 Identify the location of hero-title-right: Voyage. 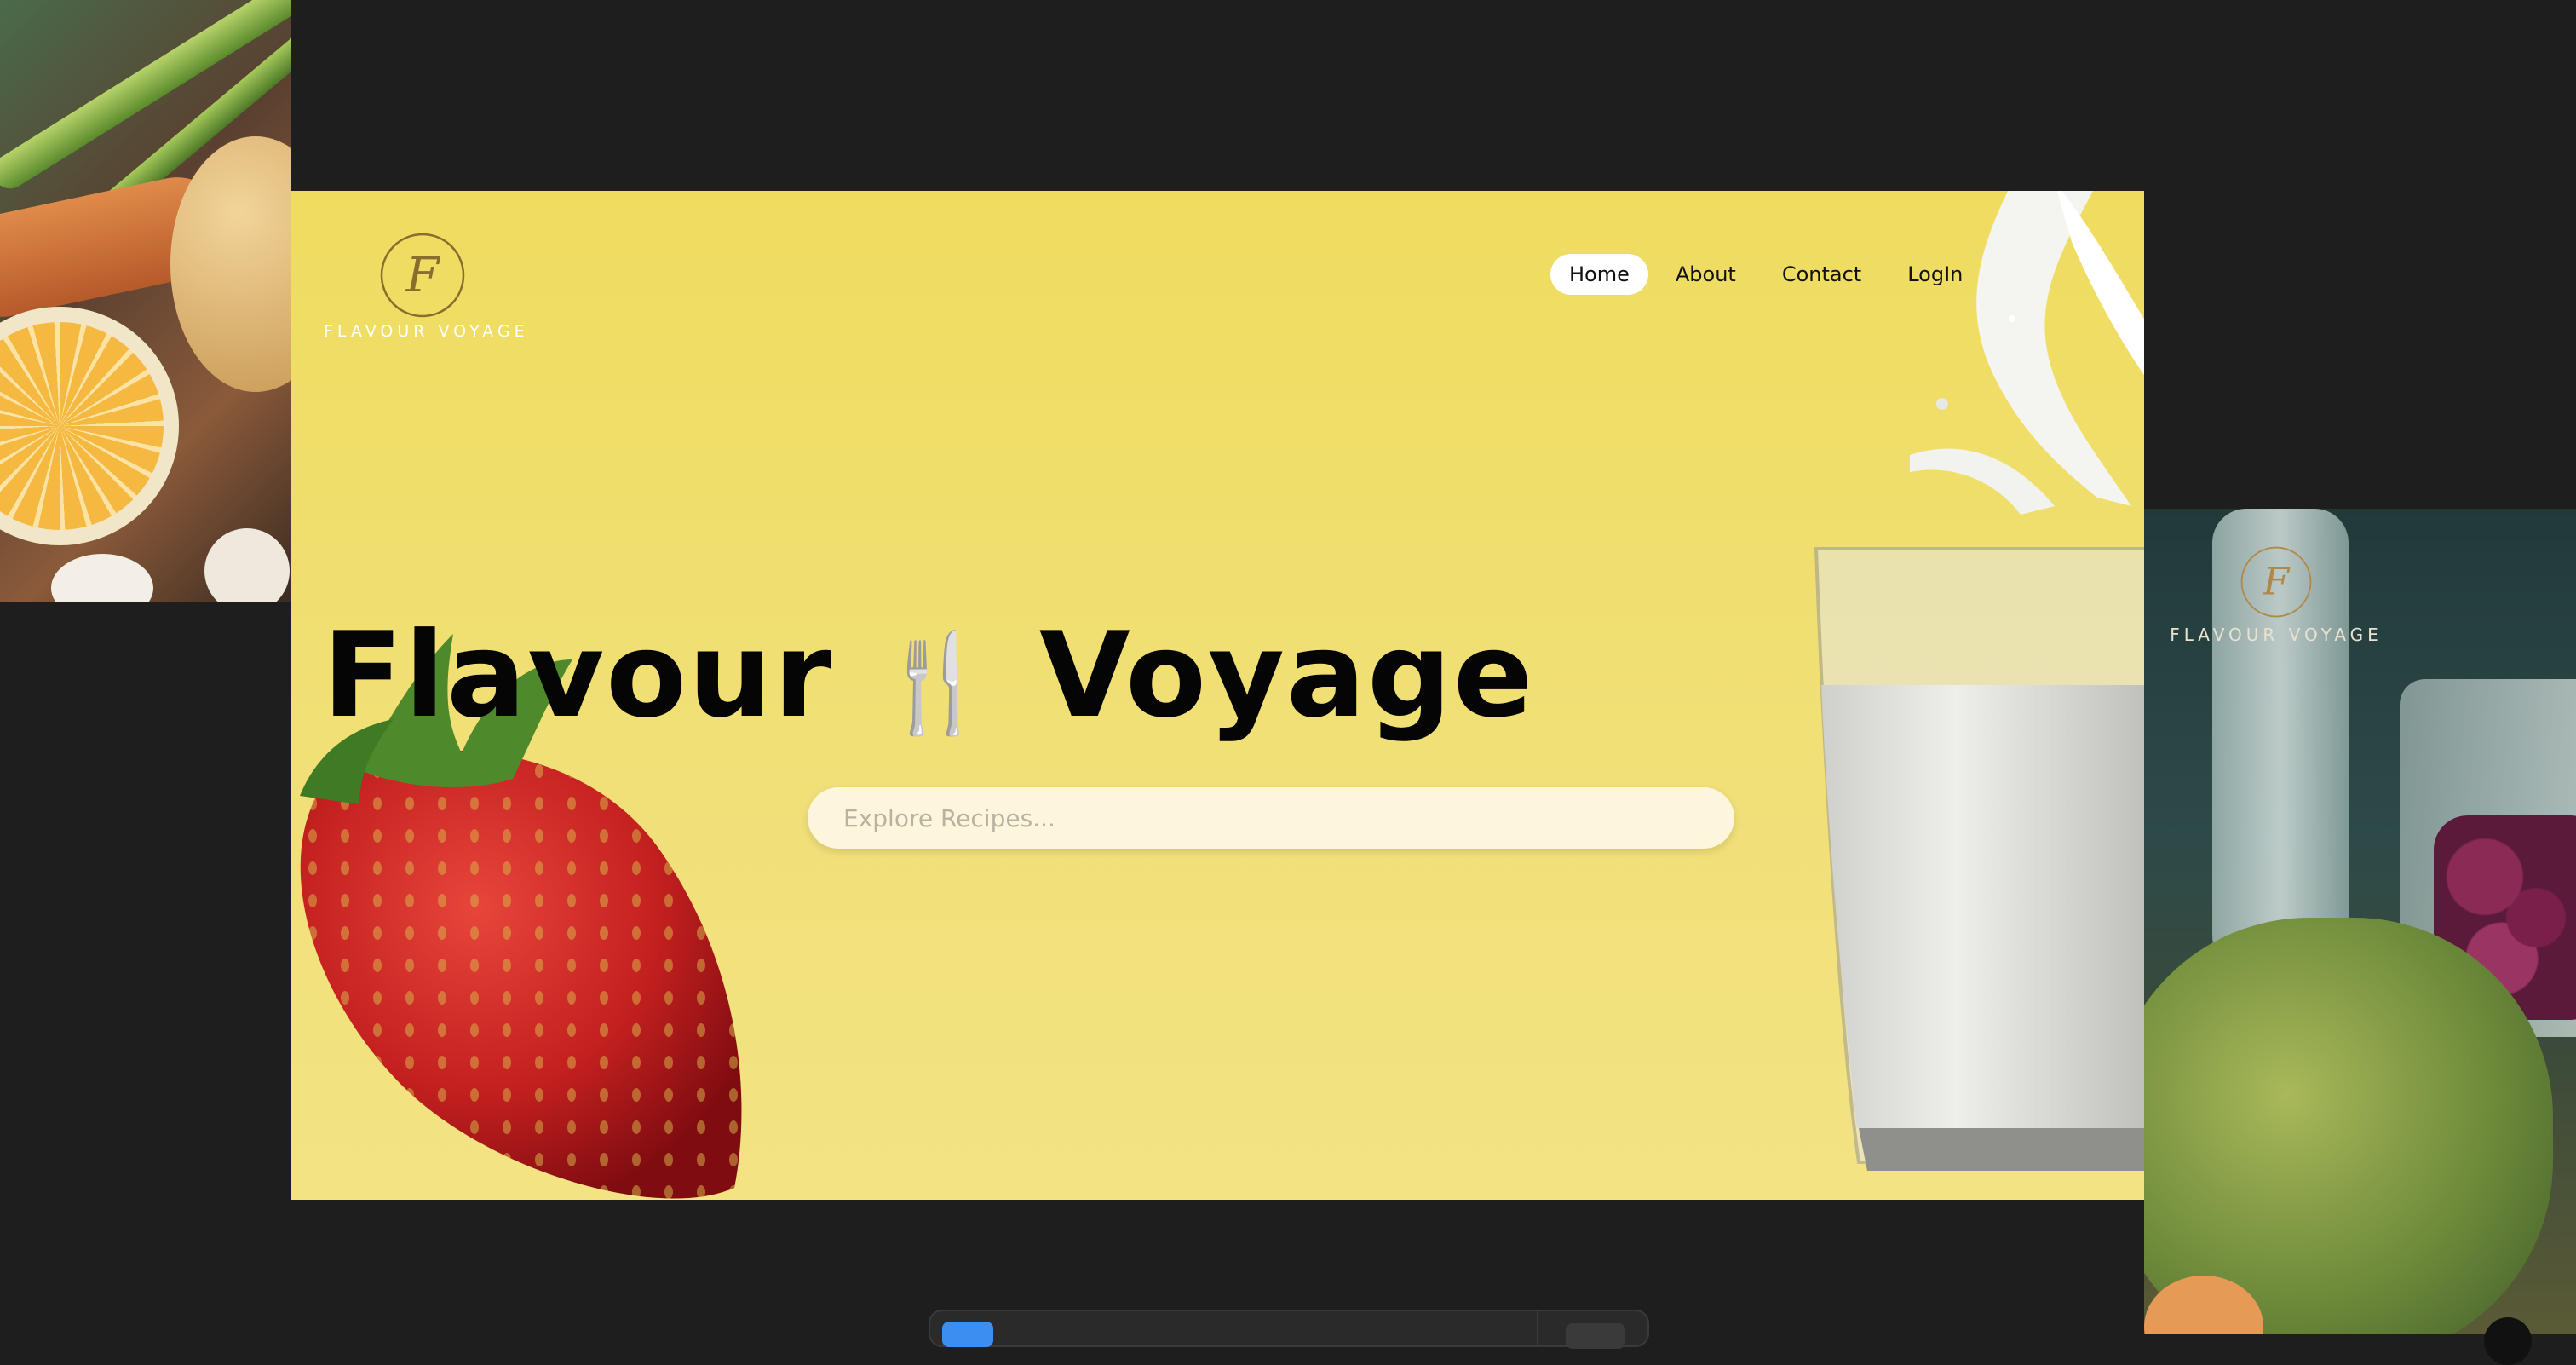
(1287, 675).